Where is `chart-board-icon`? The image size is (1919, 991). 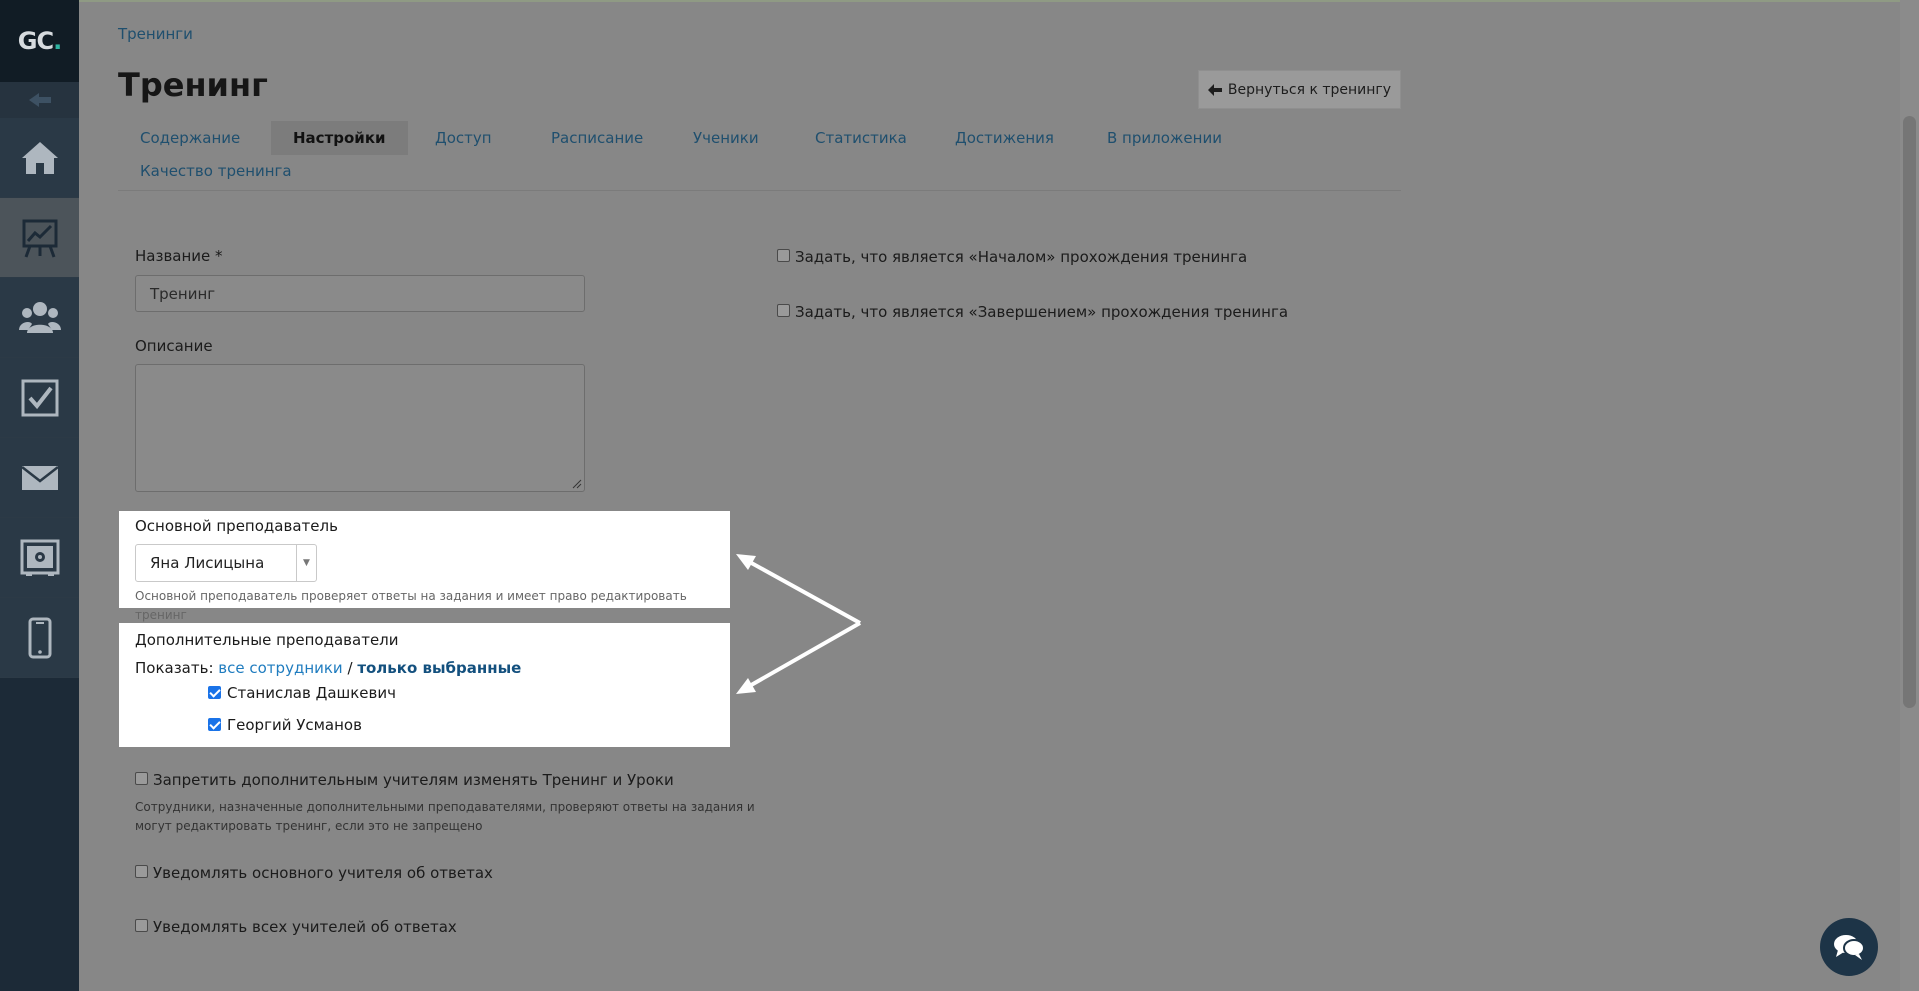 chart-board-icon is located at coordinates (39, 238).